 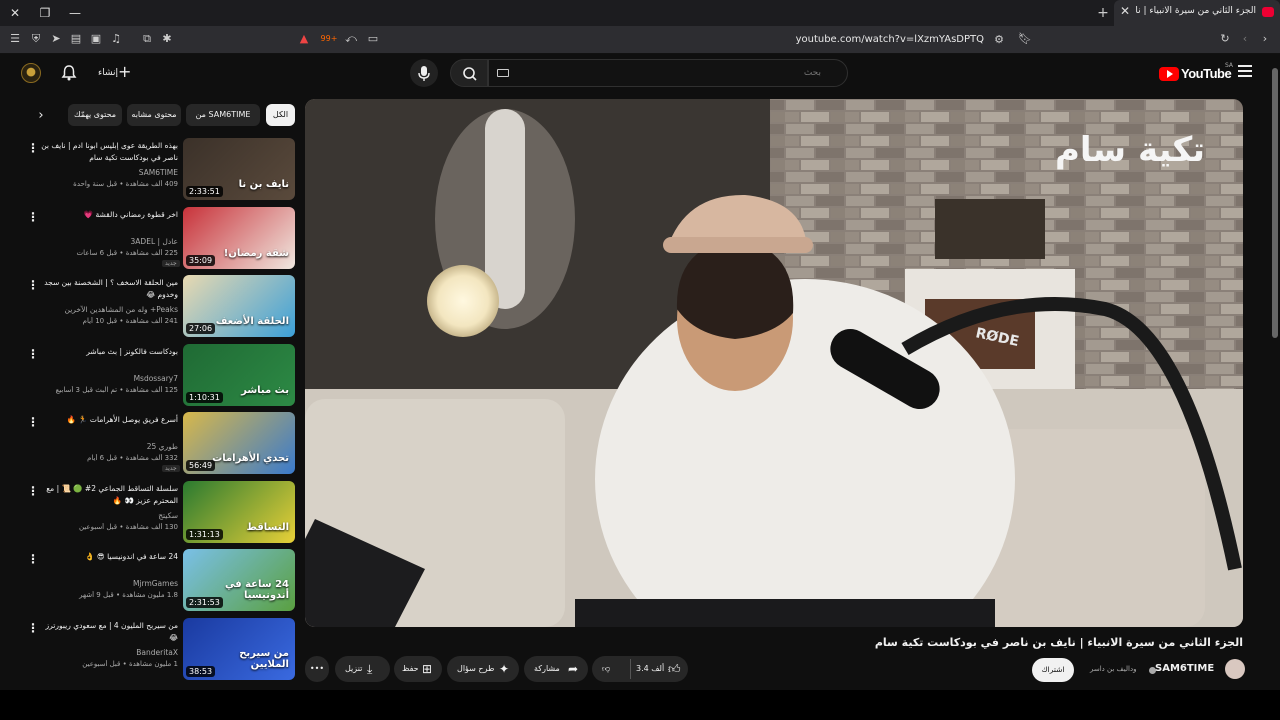 What do you see at coordinates (999, 40) in the screenshot?
I see `tune-icon: ⚙` at bounding box center [999, 40].